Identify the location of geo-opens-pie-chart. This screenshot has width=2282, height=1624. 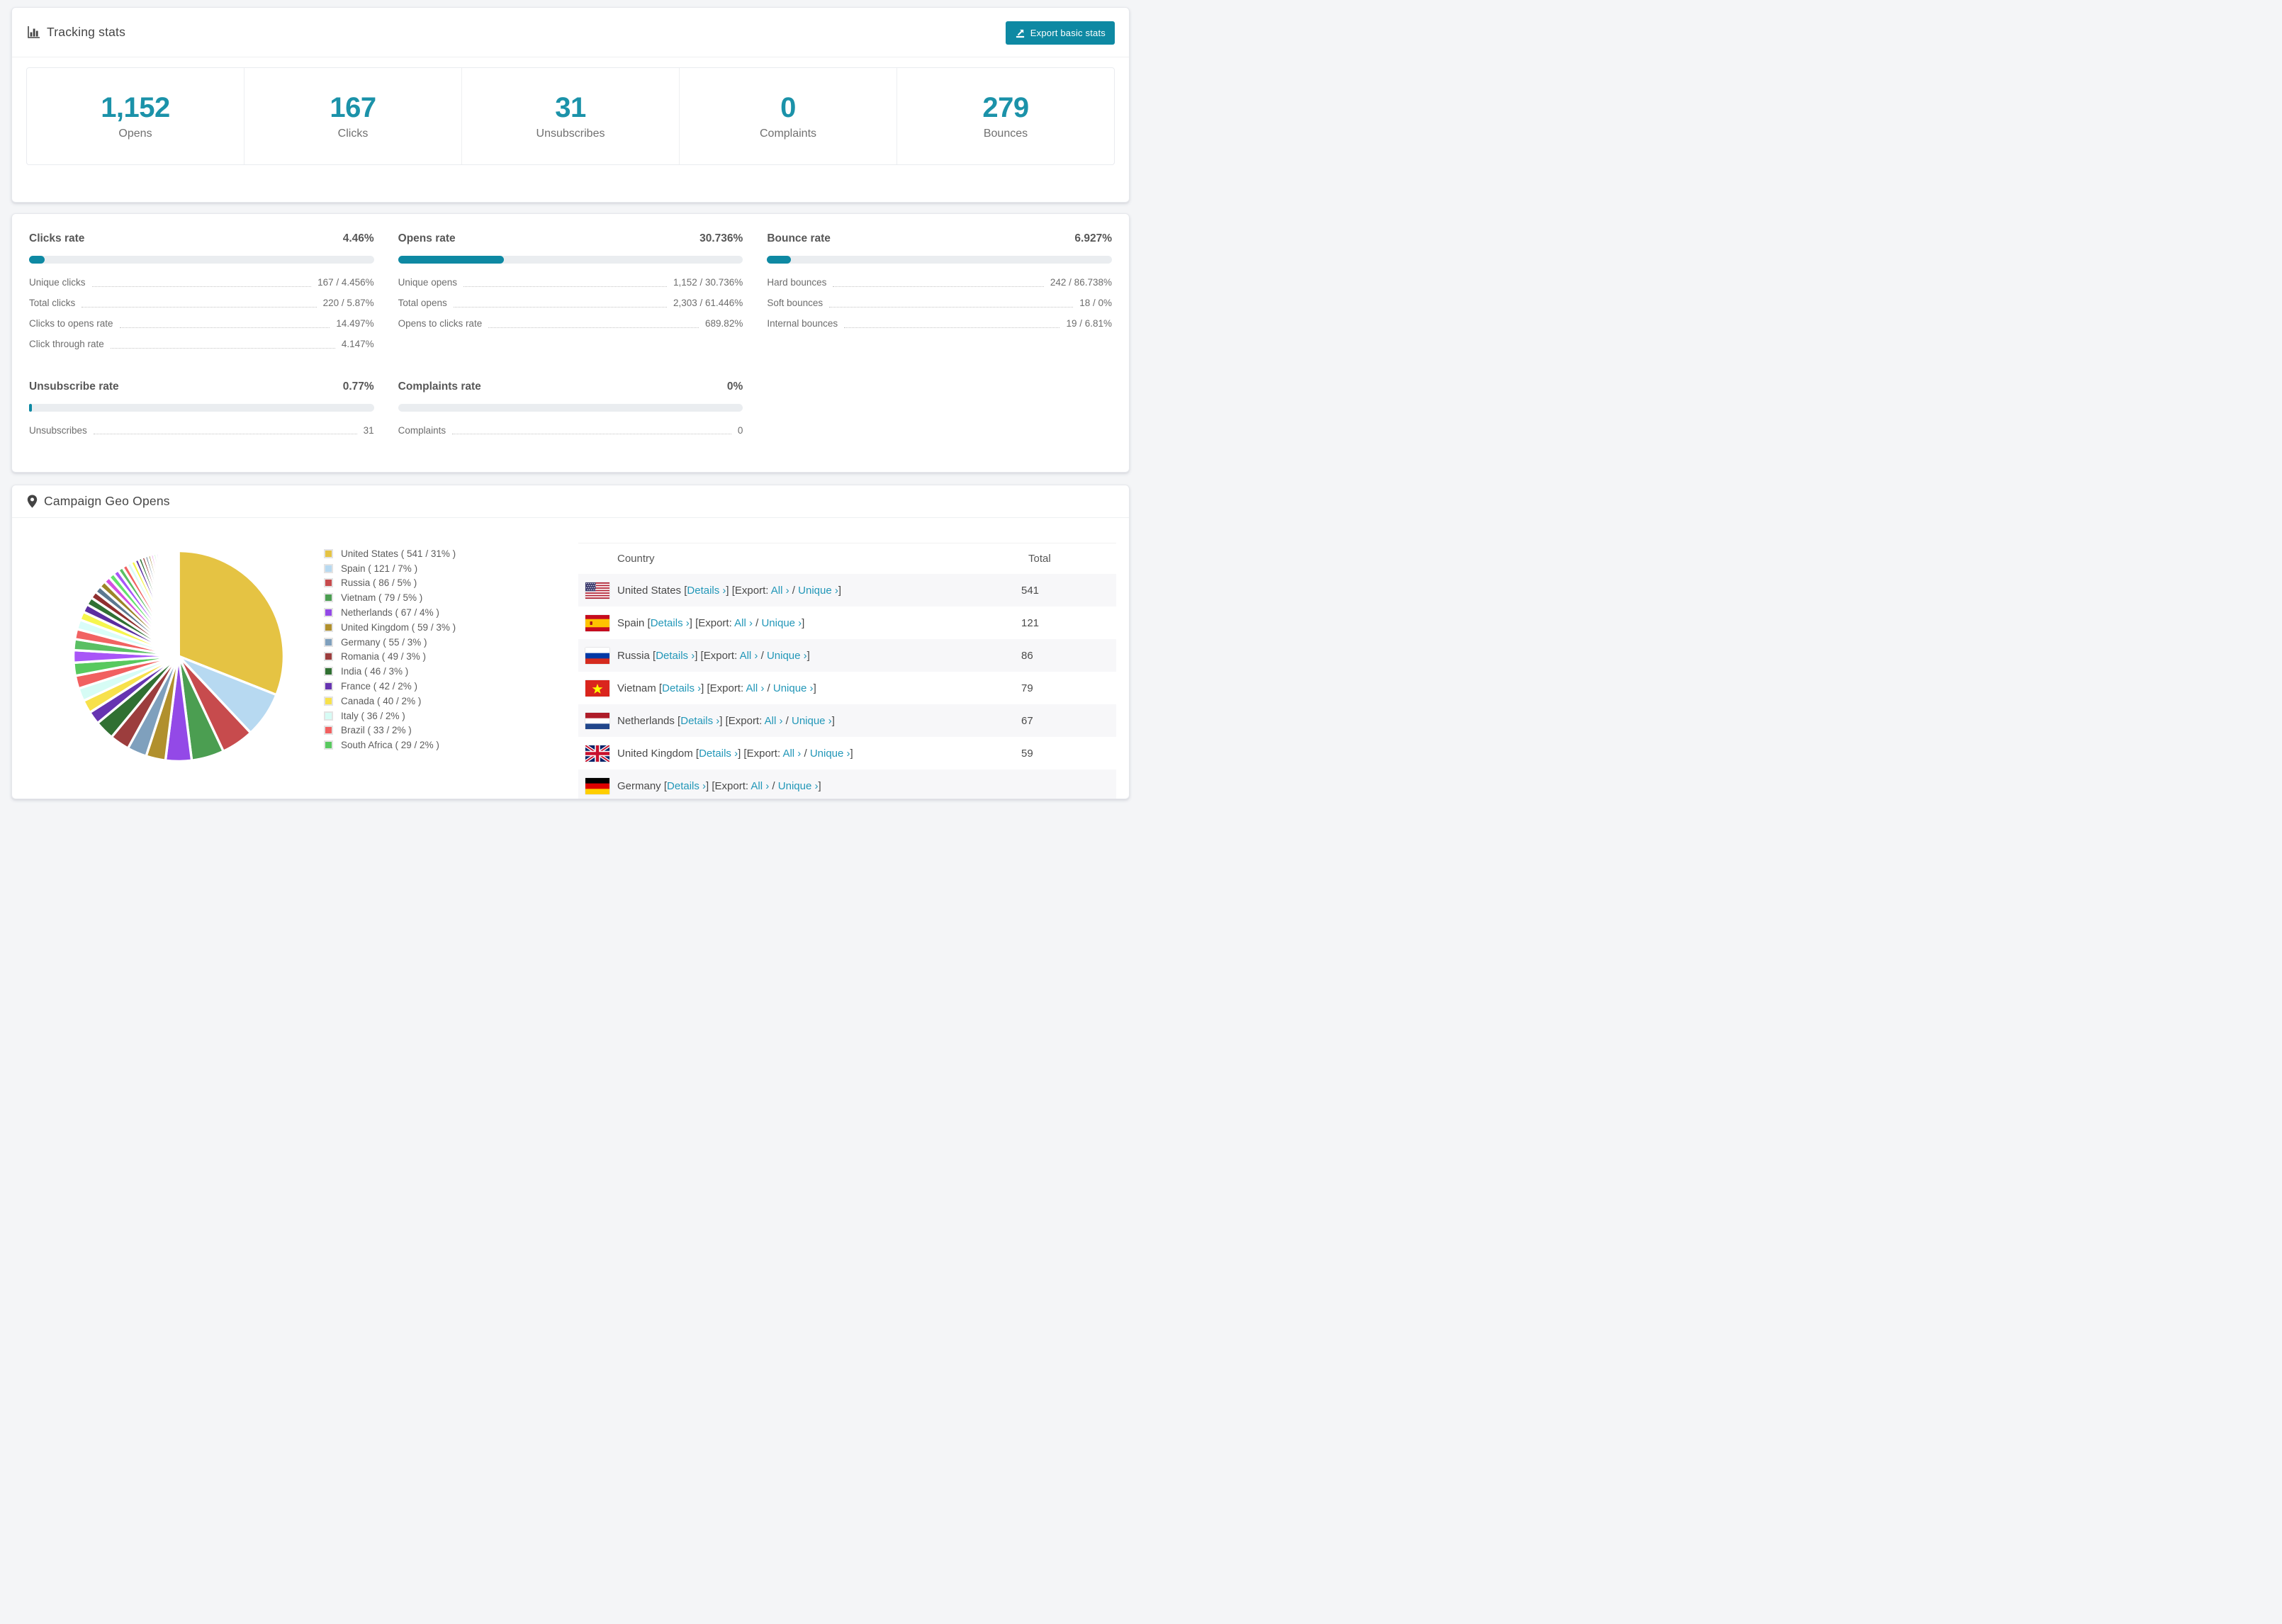
(179, 656).